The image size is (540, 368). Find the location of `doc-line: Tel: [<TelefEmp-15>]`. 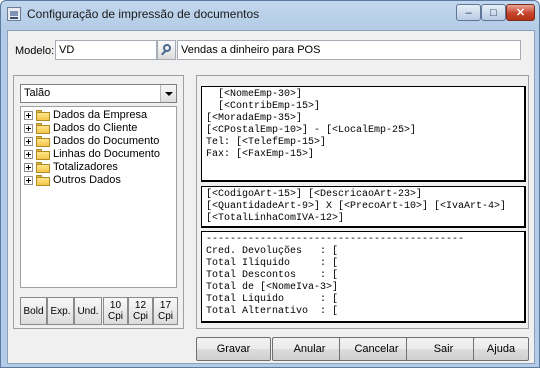

doc-line: Tel: [<TelefEmp-15>] is located at coordinates (266, 142).